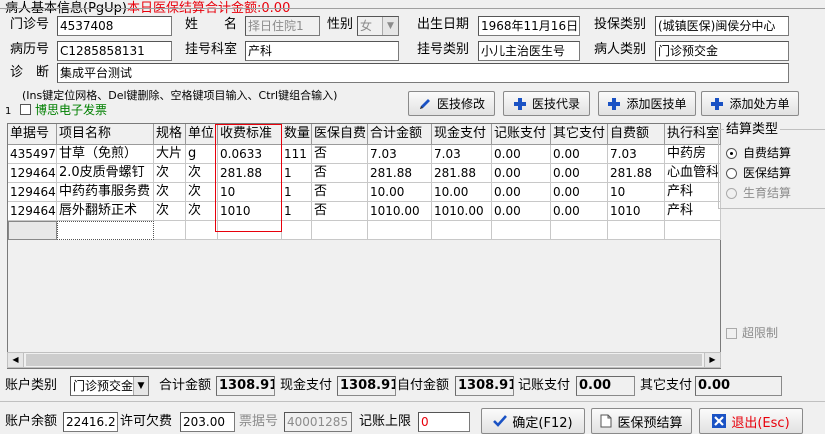 The image size is (825, 434). I want to click on confirm-button: 确定(F12), so click(533, 421).